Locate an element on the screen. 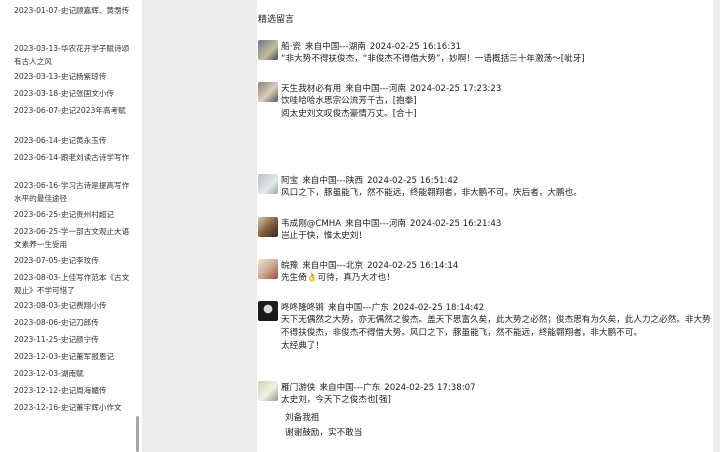 Image resolution: width=720 pixels, height=452 pixels. comment-header: 韦成刚@CMHA 来自中国---河南 2024-02-25 16:21:43 is located at coordinates (391, 223).